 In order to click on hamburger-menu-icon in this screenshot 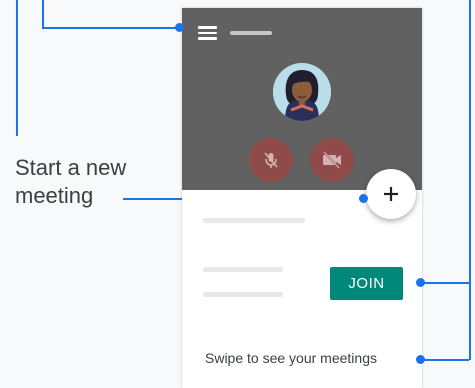, I will do `click(207, 33)`.